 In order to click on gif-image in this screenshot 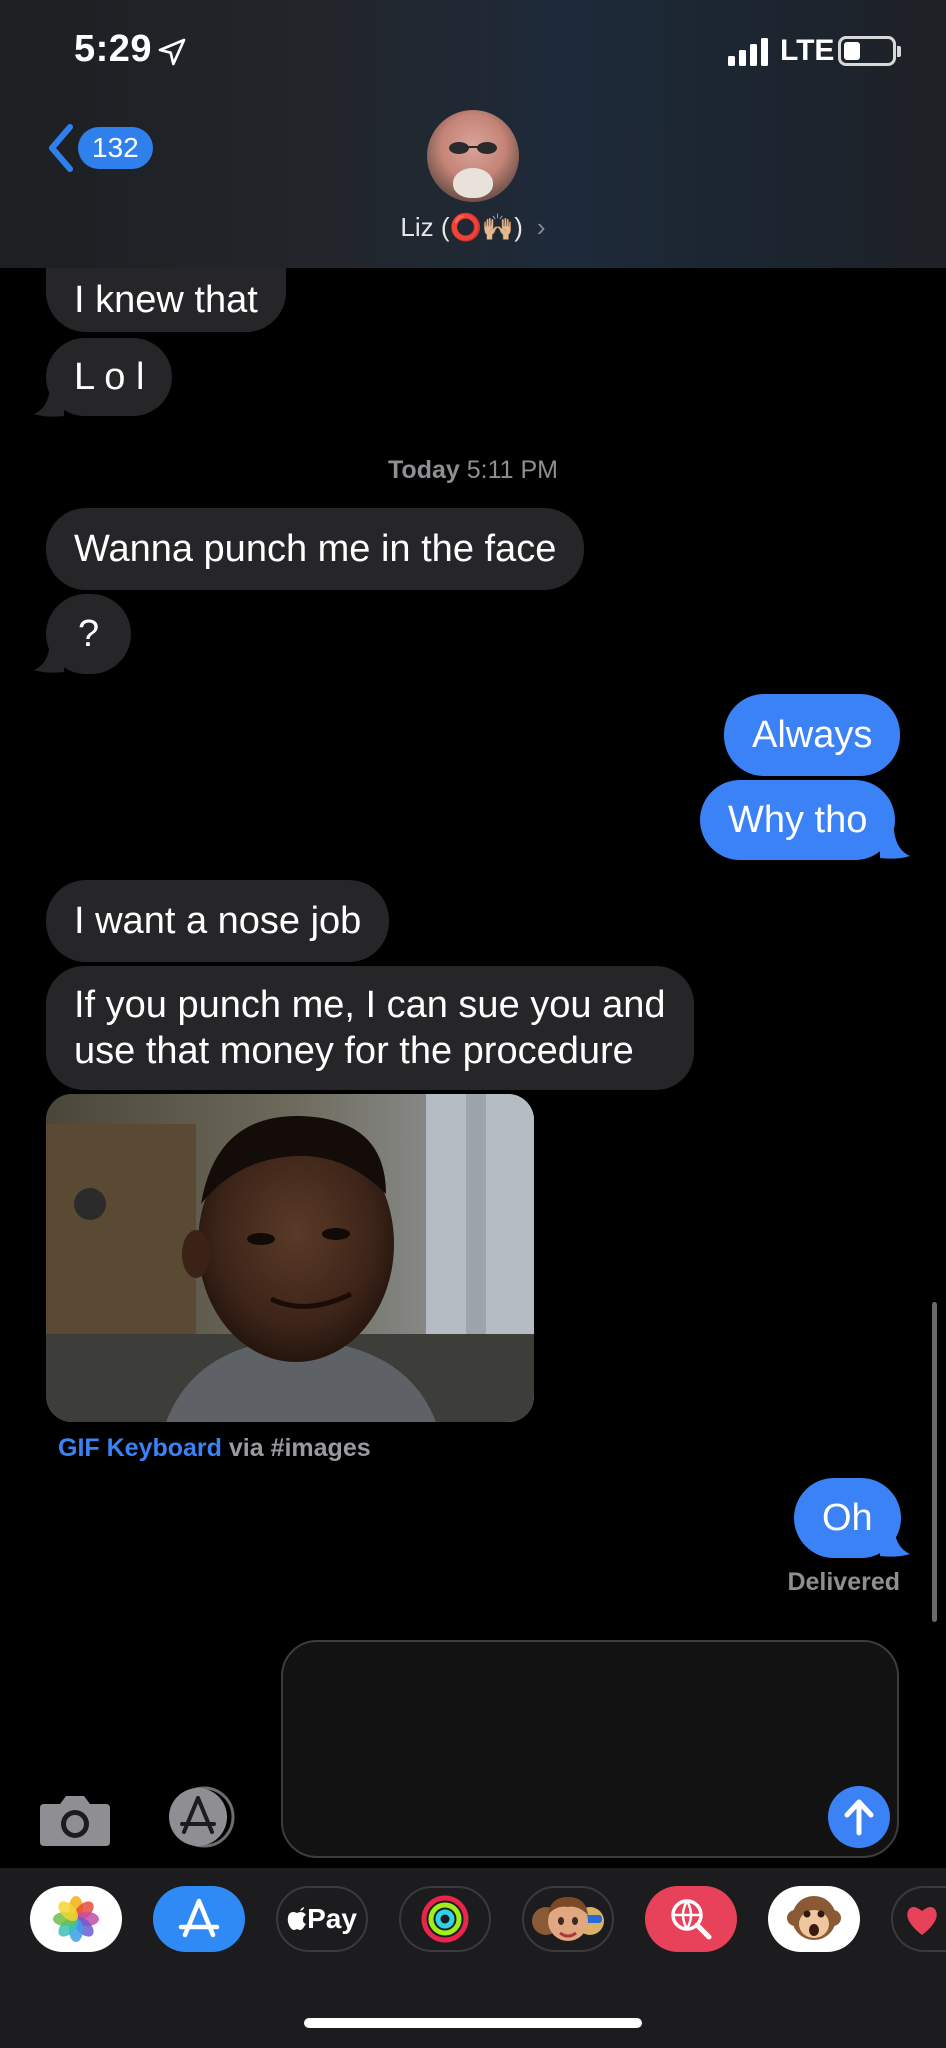, I will do `click(290, 1258)`.